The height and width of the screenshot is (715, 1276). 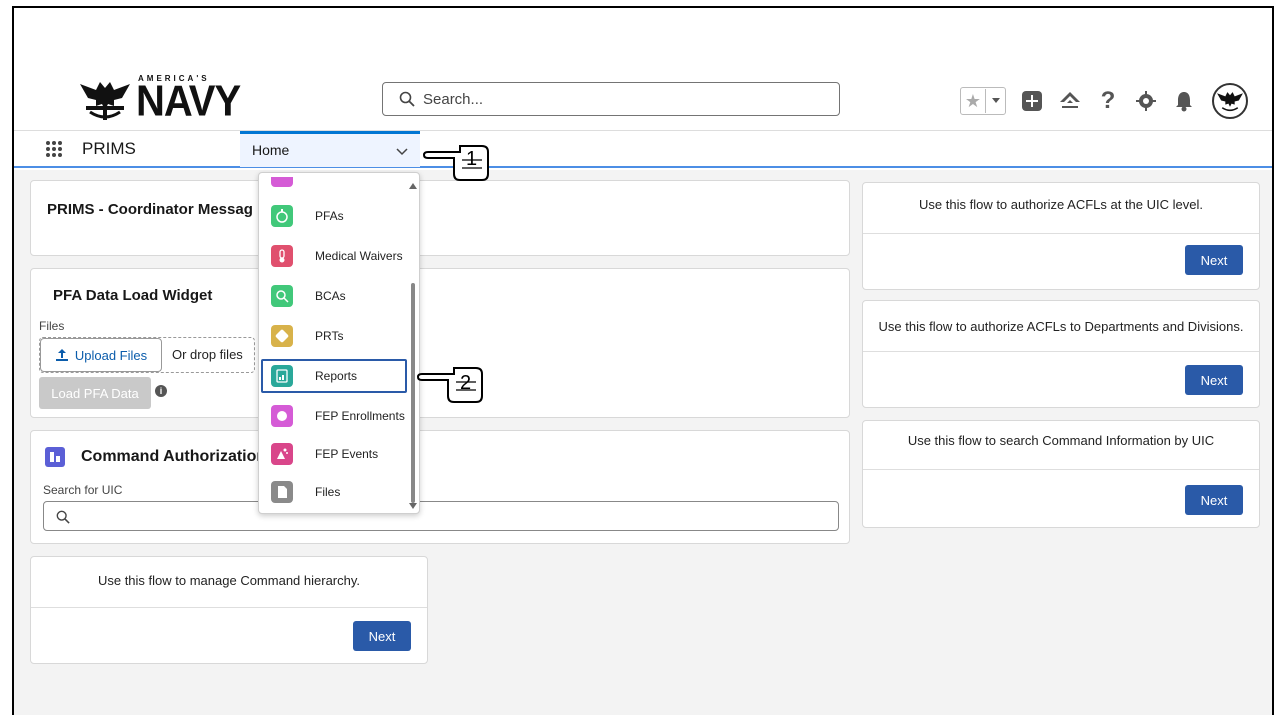 I want to click on menu-item-label: PRTs, so click(x=329, y=336).